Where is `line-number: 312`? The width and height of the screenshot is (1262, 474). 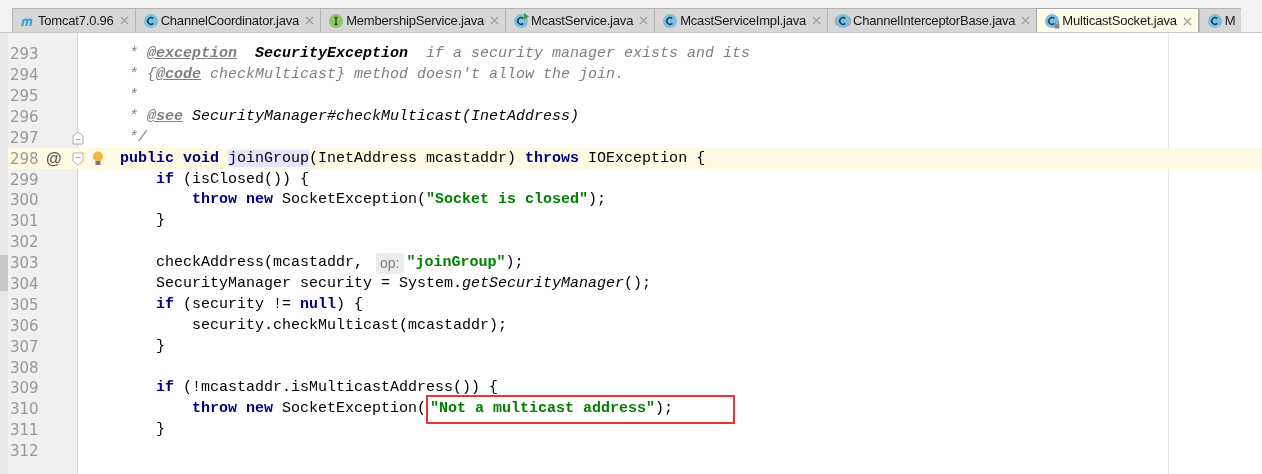
line-number: 312 is located at coordinates (24, 452).